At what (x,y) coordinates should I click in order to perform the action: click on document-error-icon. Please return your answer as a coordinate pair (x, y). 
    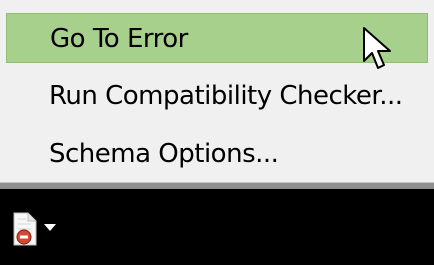
    Looking at the image, I should click on (25, 229).